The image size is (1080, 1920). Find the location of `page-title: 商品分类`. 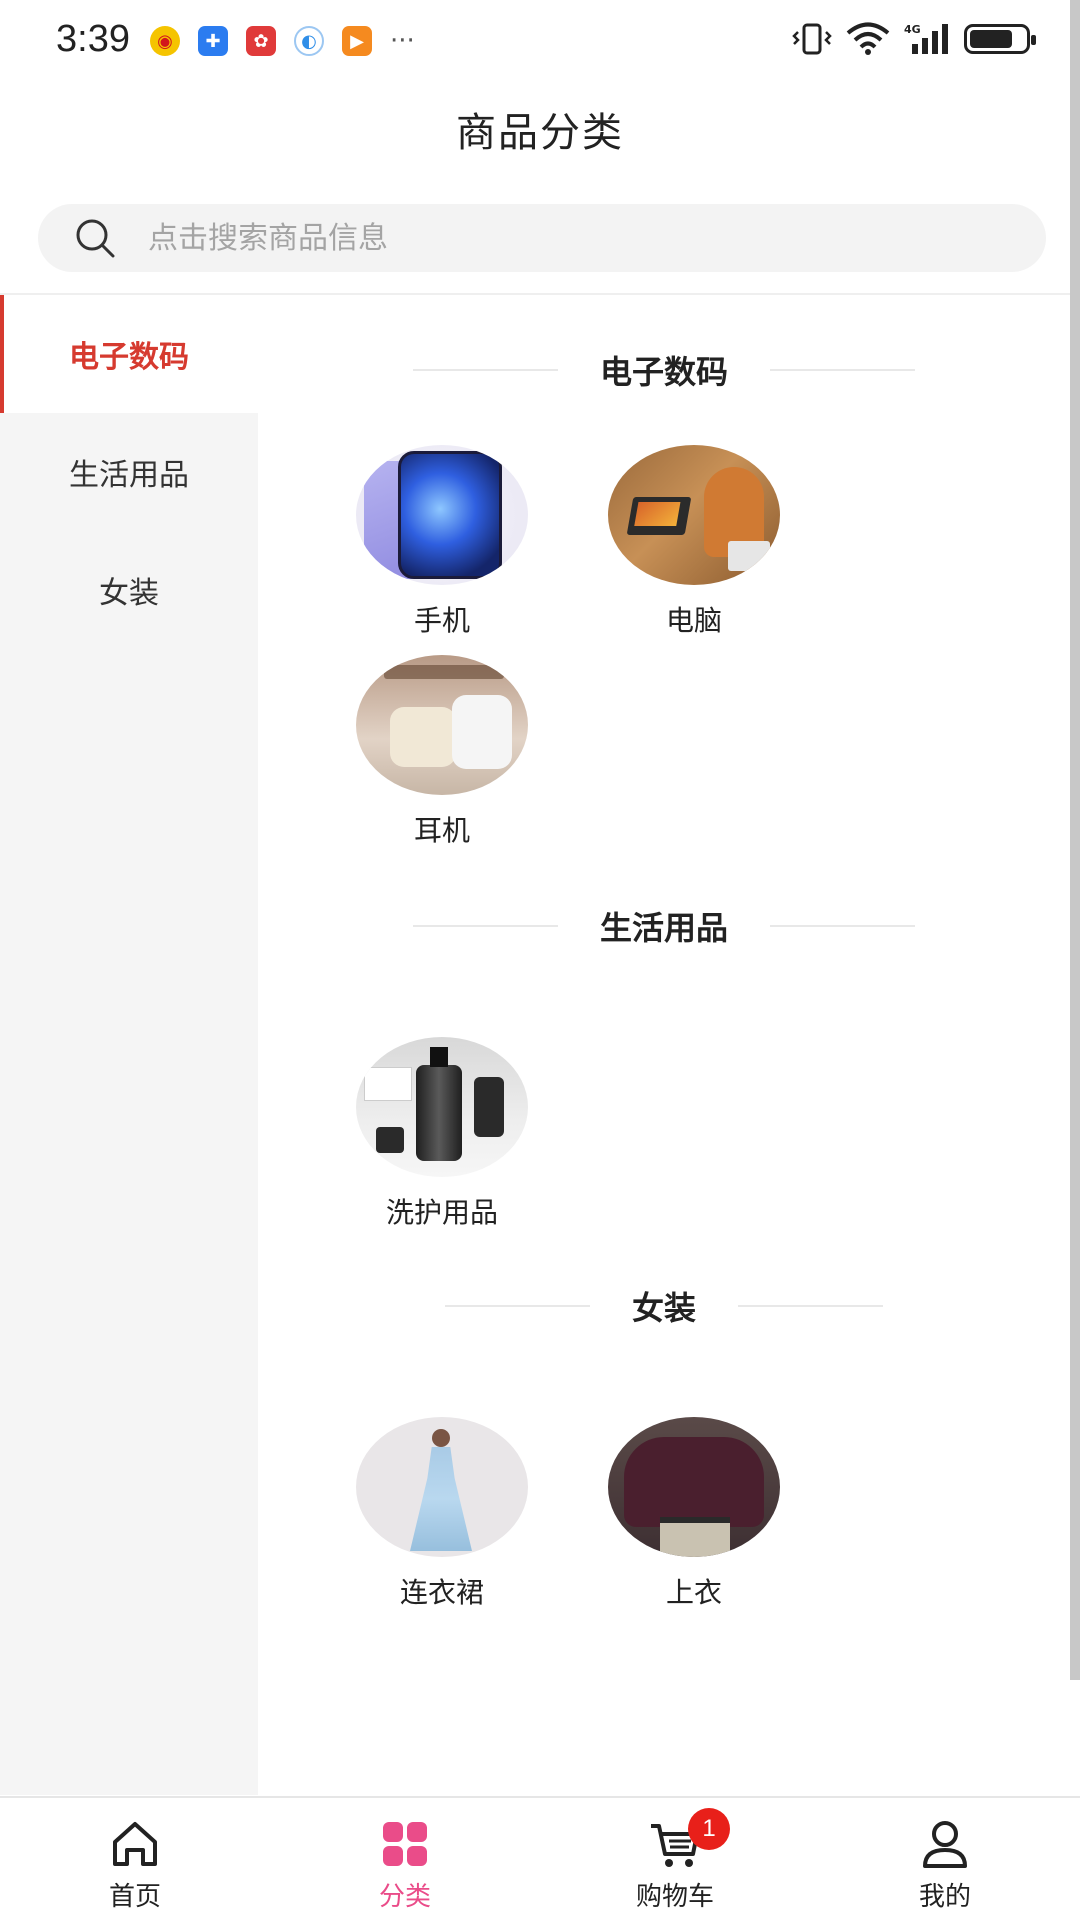

page-title: 商品分类 is located at coordinates (540, 133).